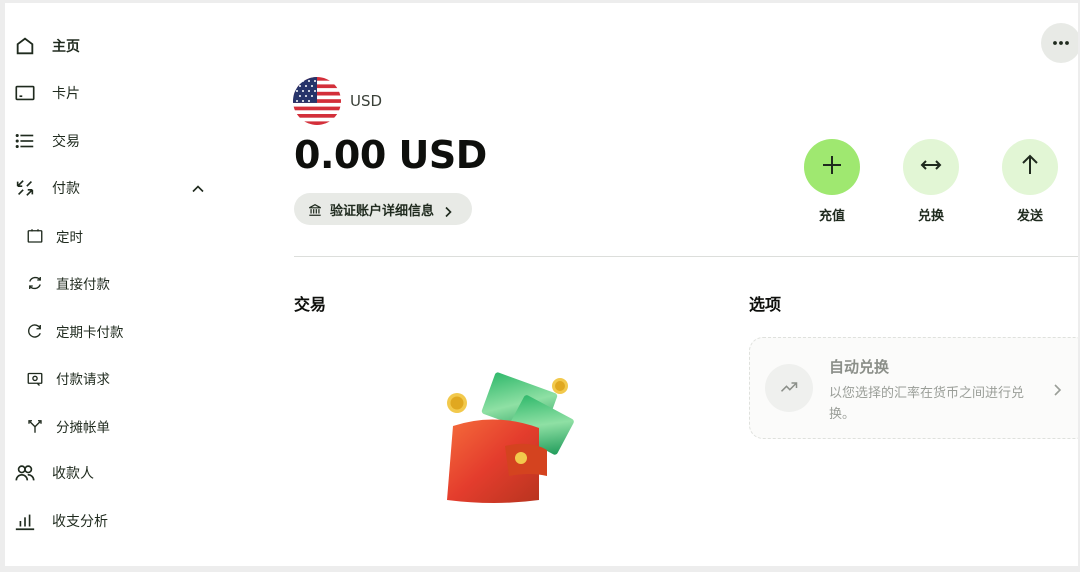  What do you see at coordinates (73, 474) in the screenshot?
I see `sidebar-item-label: 收款人` at bounding box center [73, 474].